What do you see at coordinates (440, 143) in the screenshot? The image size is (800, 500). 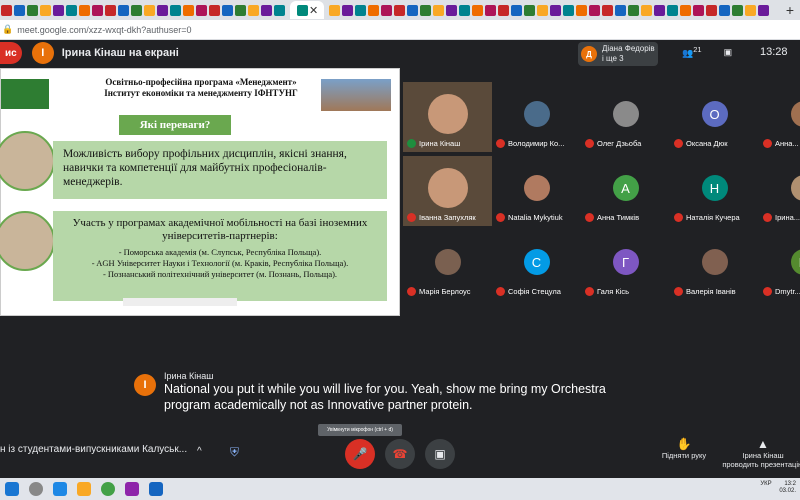 I see `participant-name-text: Ірина Кінаш` at bounding box center [440, 143].